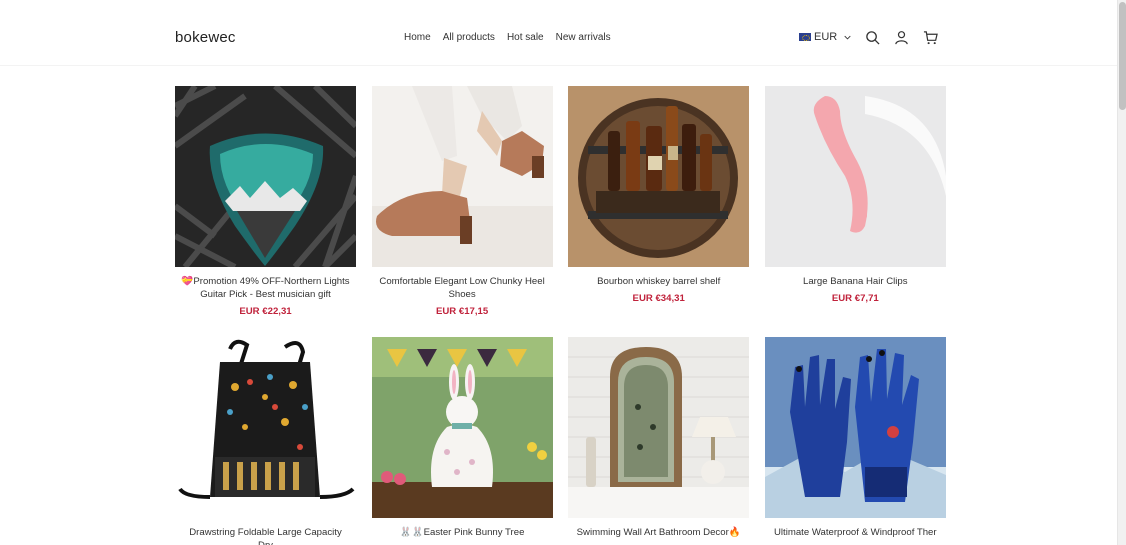 The image size is (1126, 545). What do you see at coordinates (930, 37) in the screenshot?
I see `cart-icon` at bounding box center [930, 37].